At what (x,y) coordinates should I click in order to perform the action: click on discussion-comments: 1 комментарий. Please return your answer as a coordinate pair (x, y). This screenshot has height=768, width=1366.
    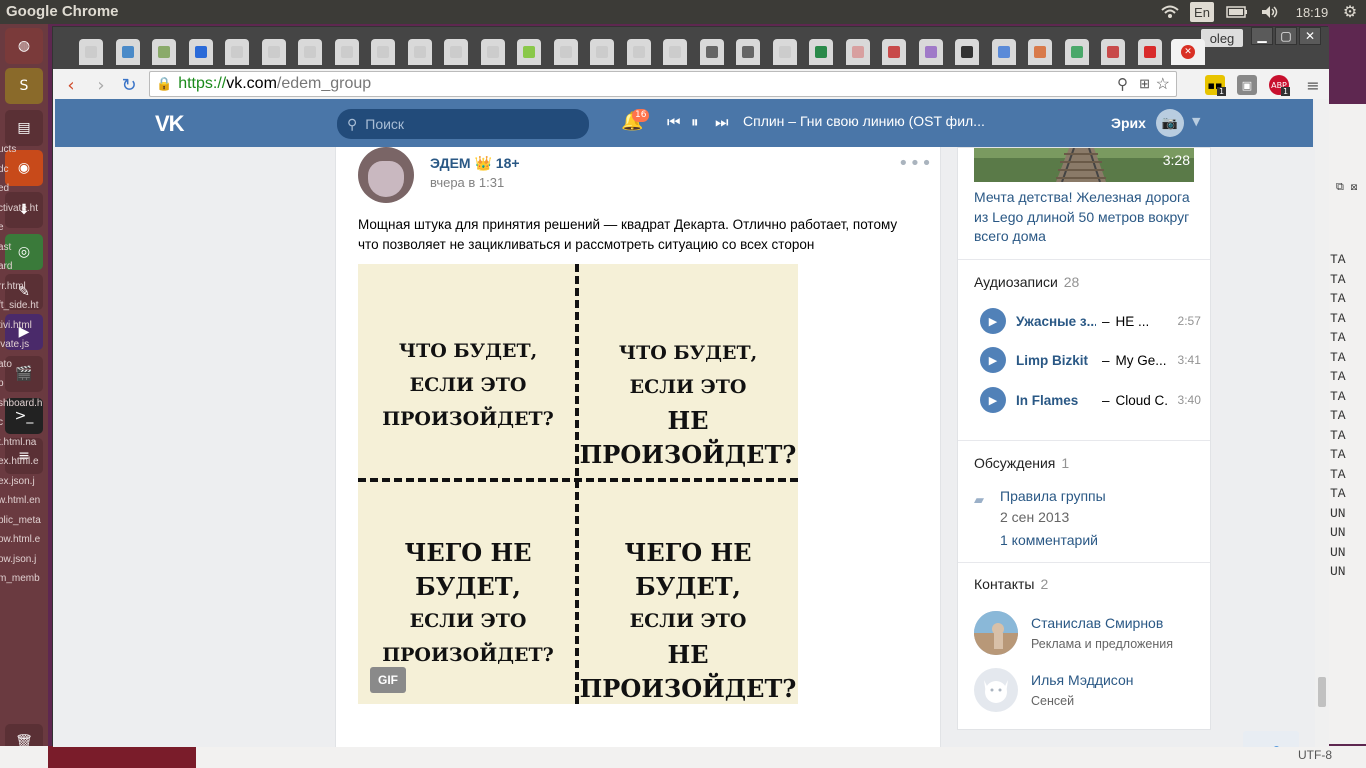
    Looking at the image, I should click on (1049, 540).